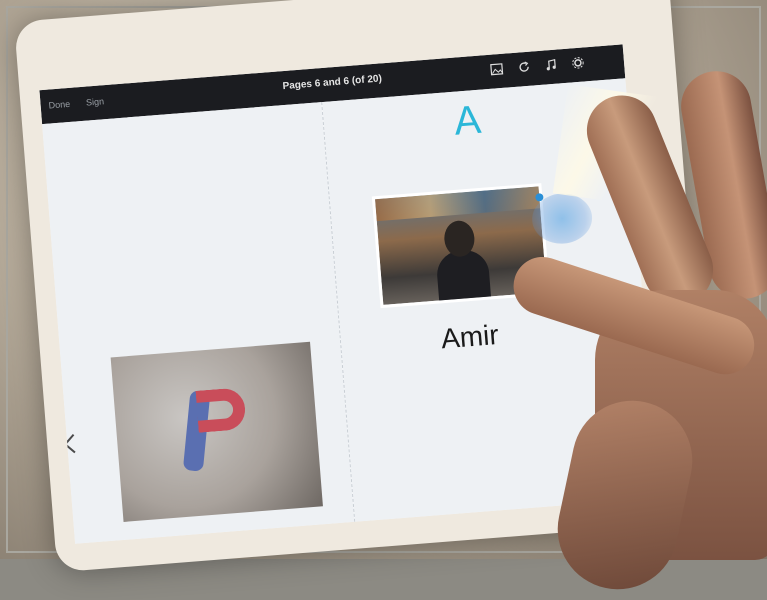  I want to click on letter-p-photo, so click(216, 431).